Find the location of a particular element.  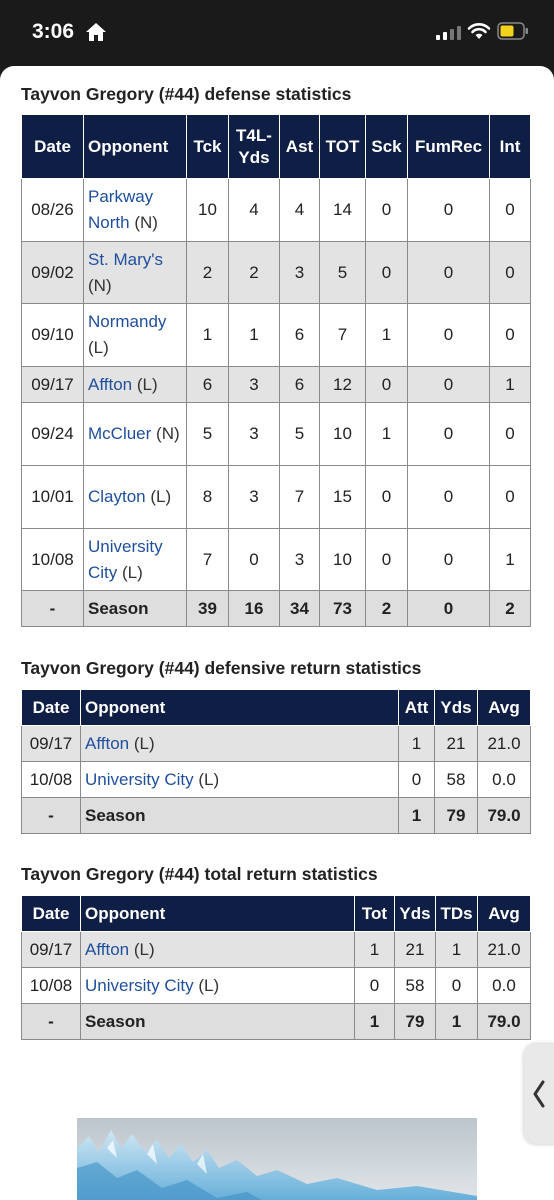

opponent-link: Normandy is located at coordinates (127, 321).